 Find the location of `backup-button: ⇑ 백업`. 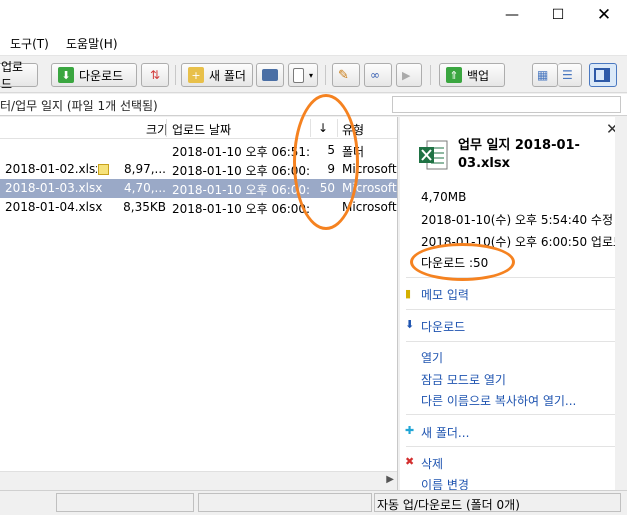

backup-button: ⇑ 백업 is located at coordinates (472, 75).